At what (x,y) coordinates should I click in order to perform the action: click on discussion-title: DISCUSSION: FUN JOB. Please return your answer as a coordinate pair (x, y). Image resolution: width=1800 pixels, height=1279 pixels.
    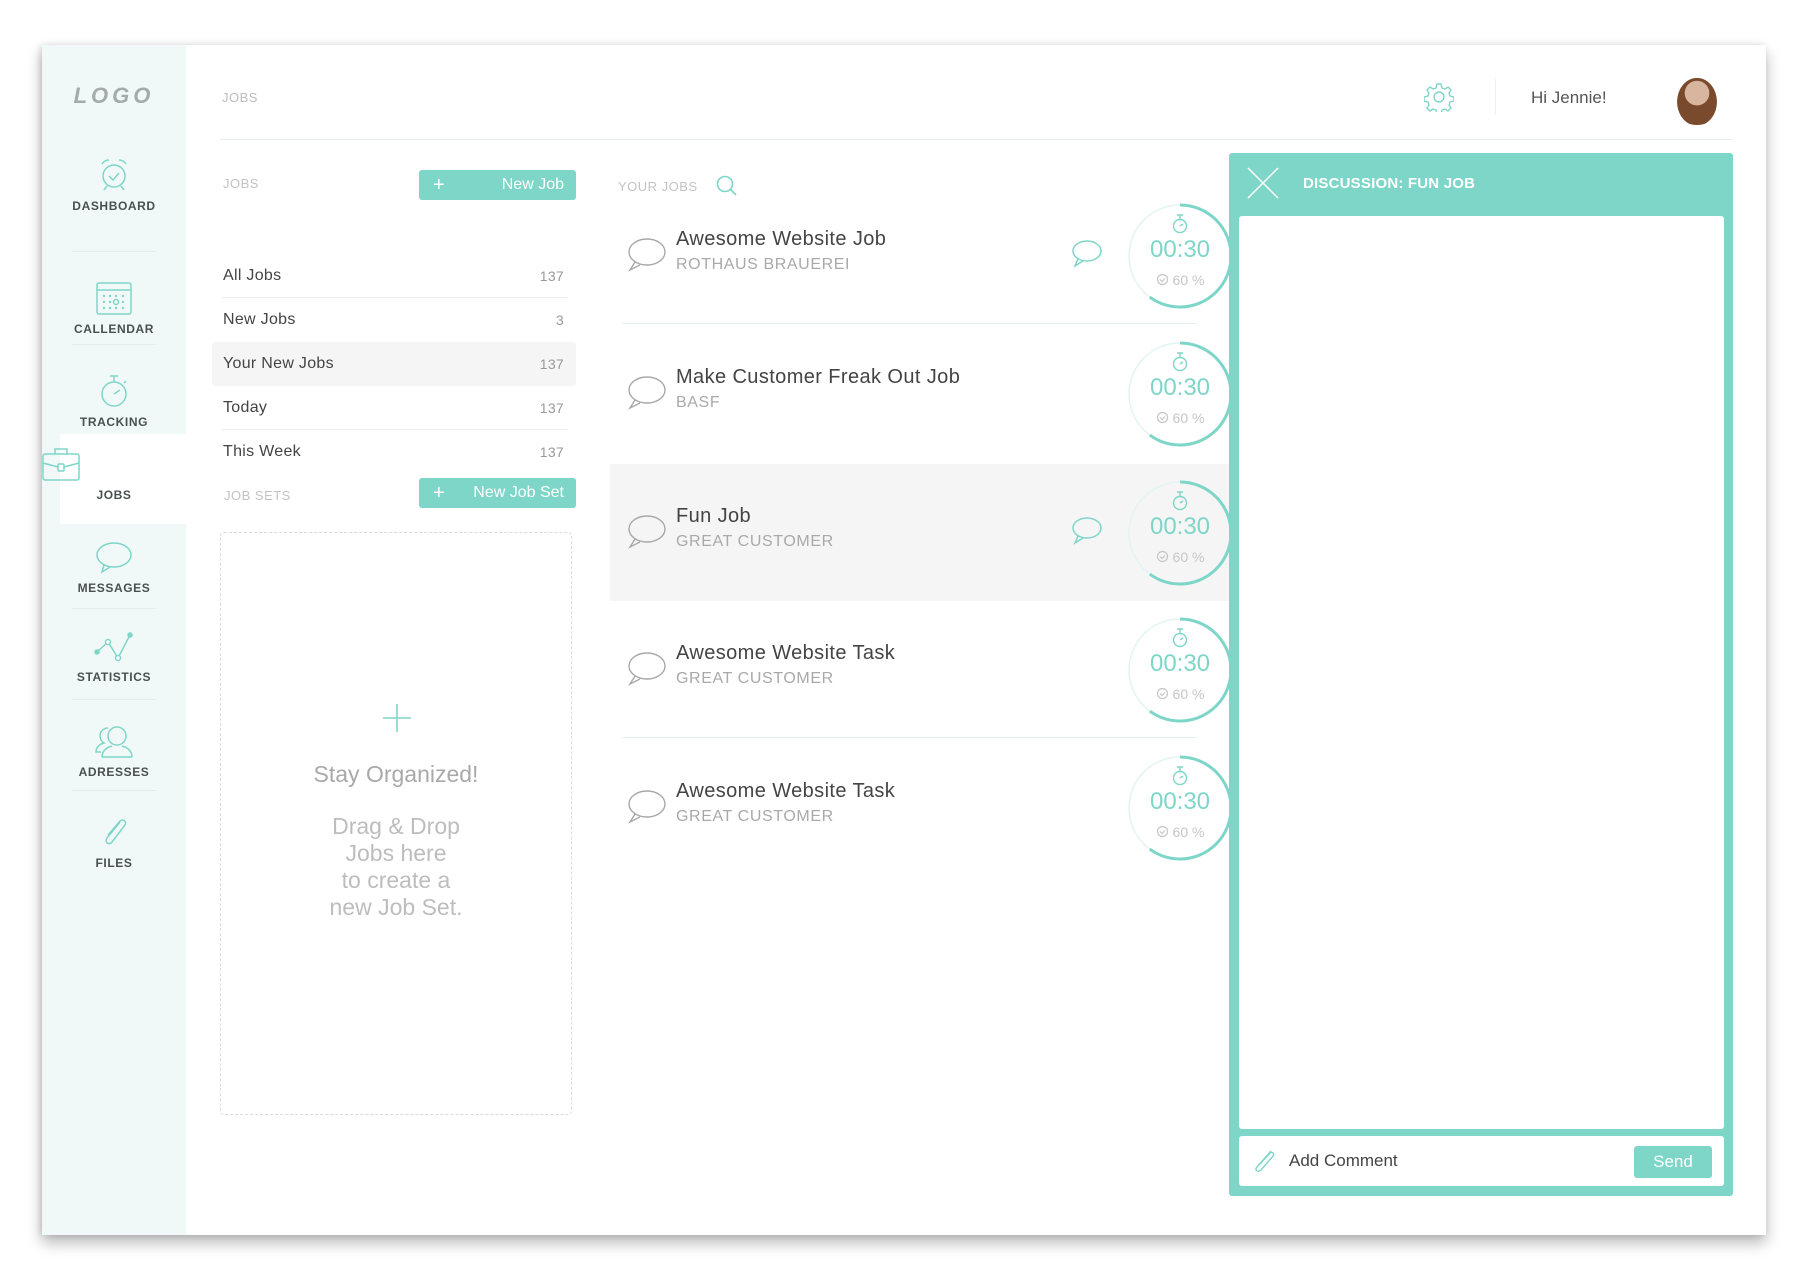
    Looking at the image, I should click on (1389, 183).